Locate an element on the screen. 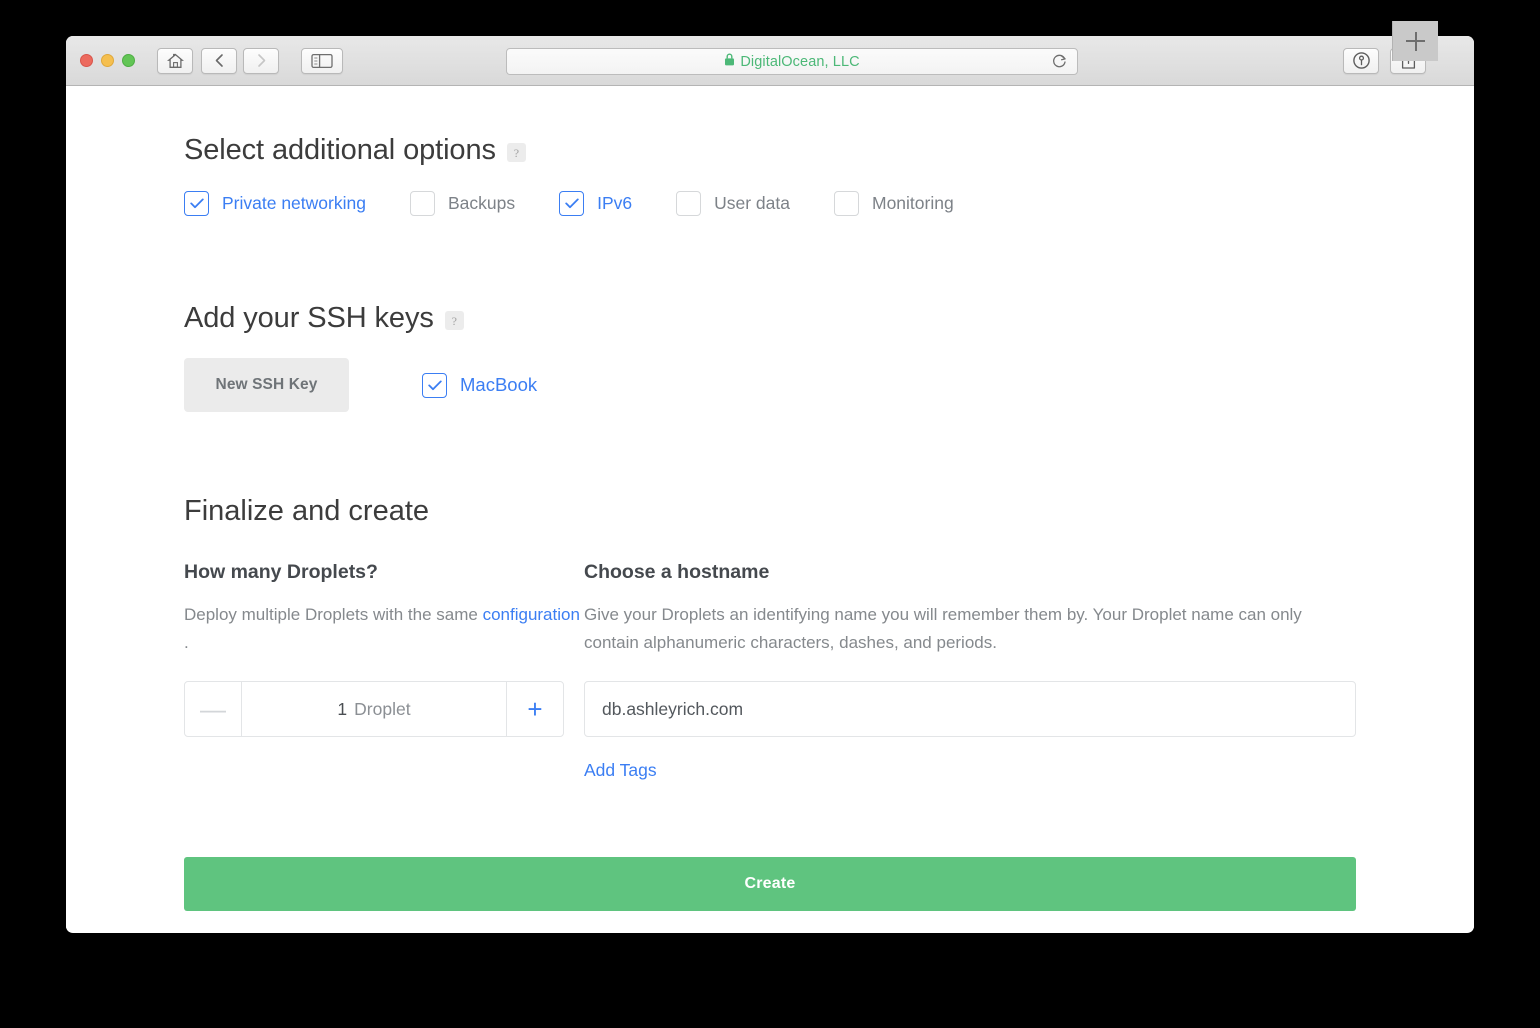  additional-options-title: Select additional options ? is located at coordinates (770, 150).